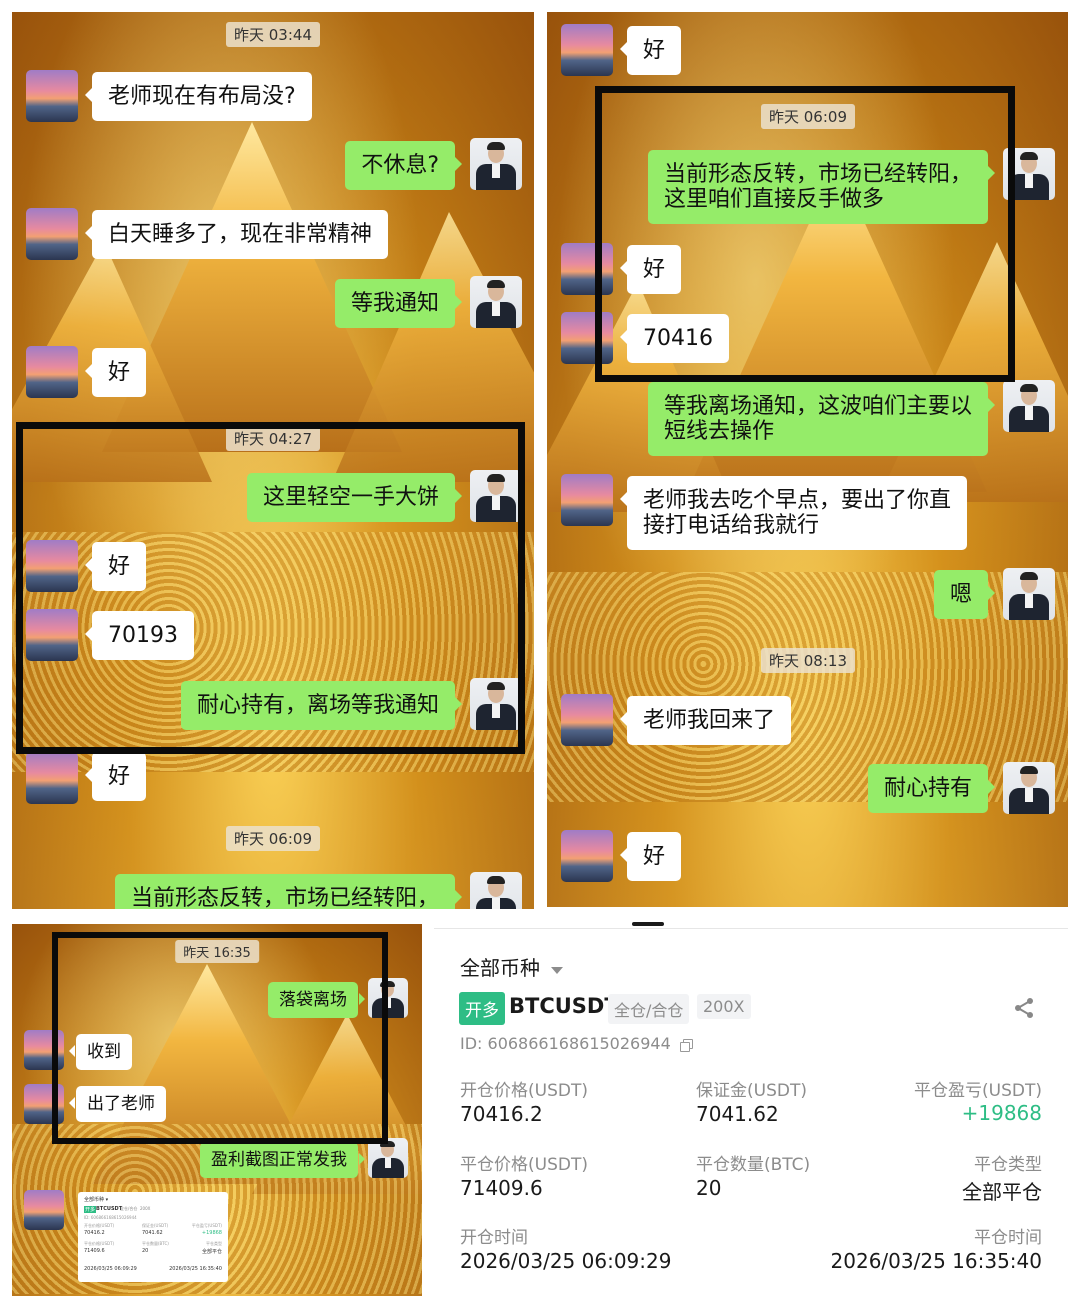  I want to click on message-bubble: 盈利截图正常发我, so click(282, 1160).